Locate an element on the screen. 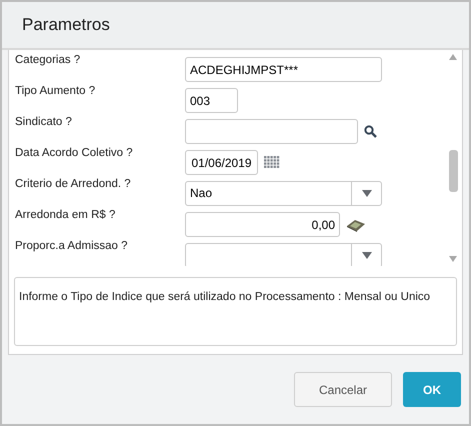  input-field: 0,00 is located at coordinates (262, 224).